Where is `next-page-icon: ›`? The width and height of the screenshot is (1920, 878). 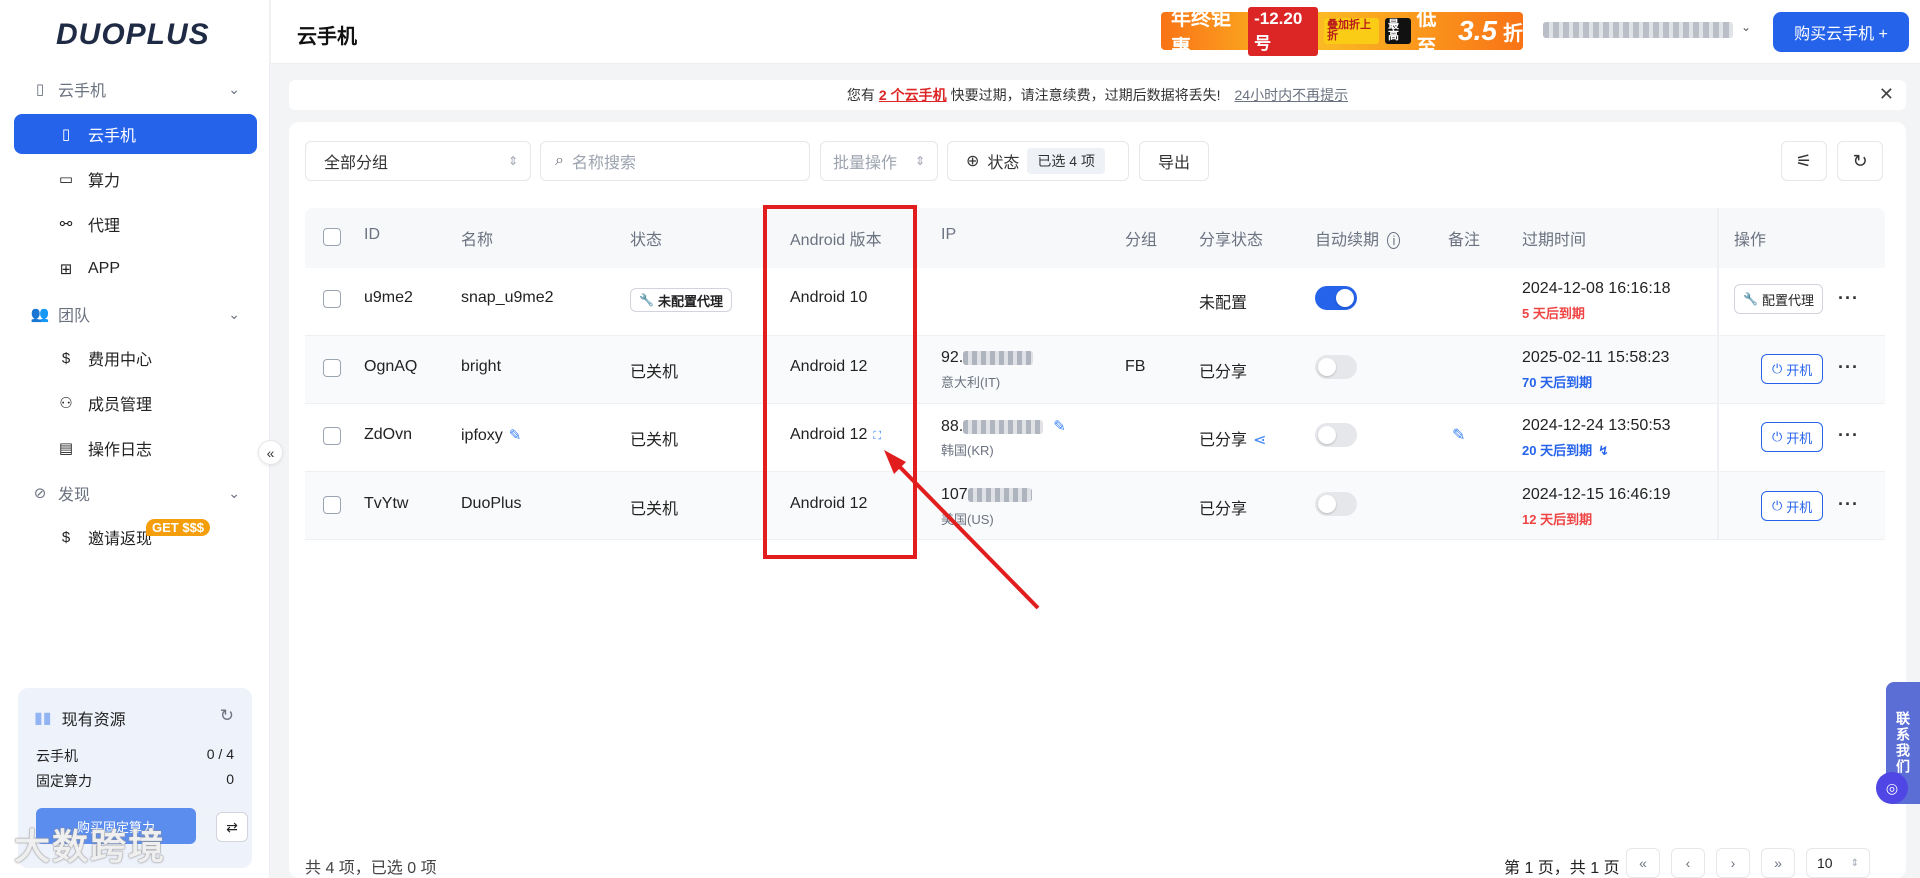
next-page-icon: › is located at coordinates (1733, 863).